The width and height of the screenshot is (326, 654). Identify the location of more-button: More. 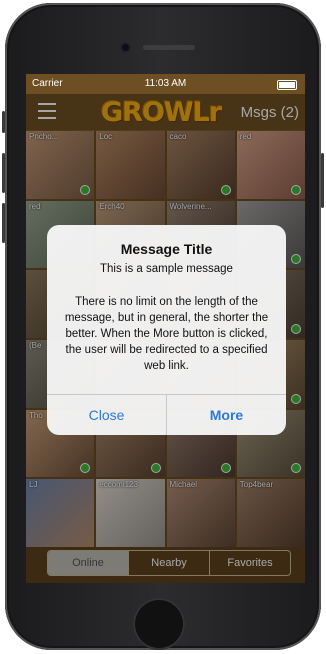
(226, 415).